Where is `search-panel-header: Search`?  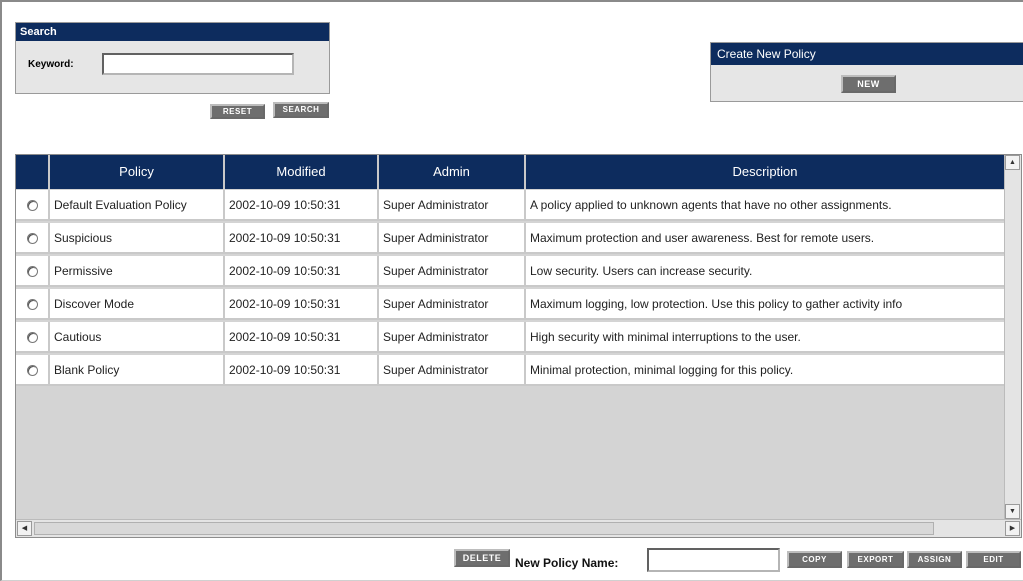 search-panel-header: Search is located at coordinates (172, 32).